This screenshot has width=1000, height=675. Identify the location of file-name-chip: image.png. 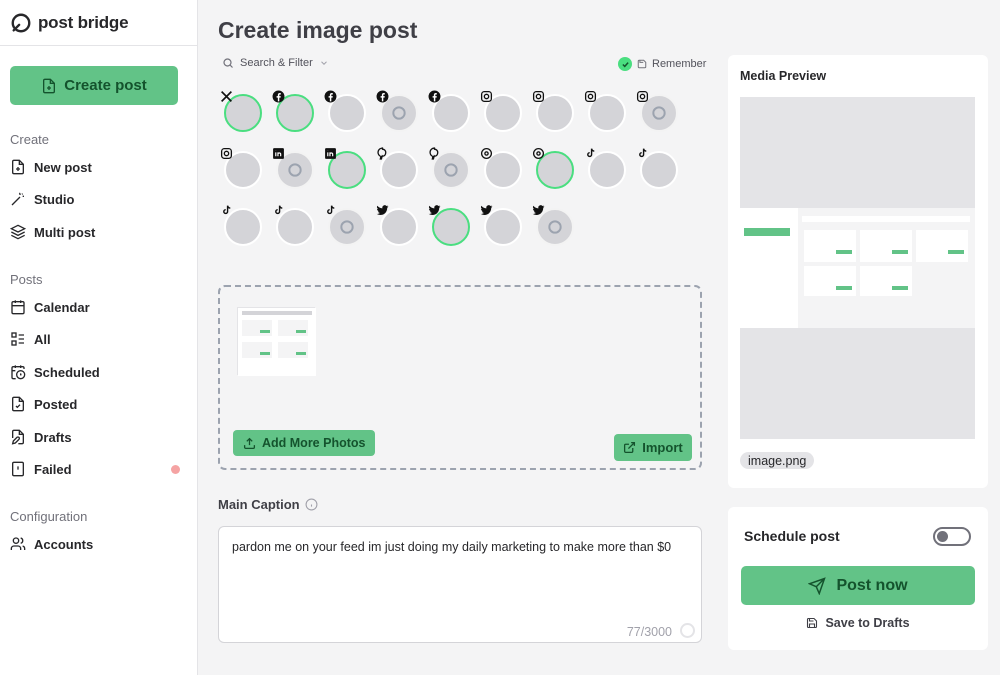
(777, 460).